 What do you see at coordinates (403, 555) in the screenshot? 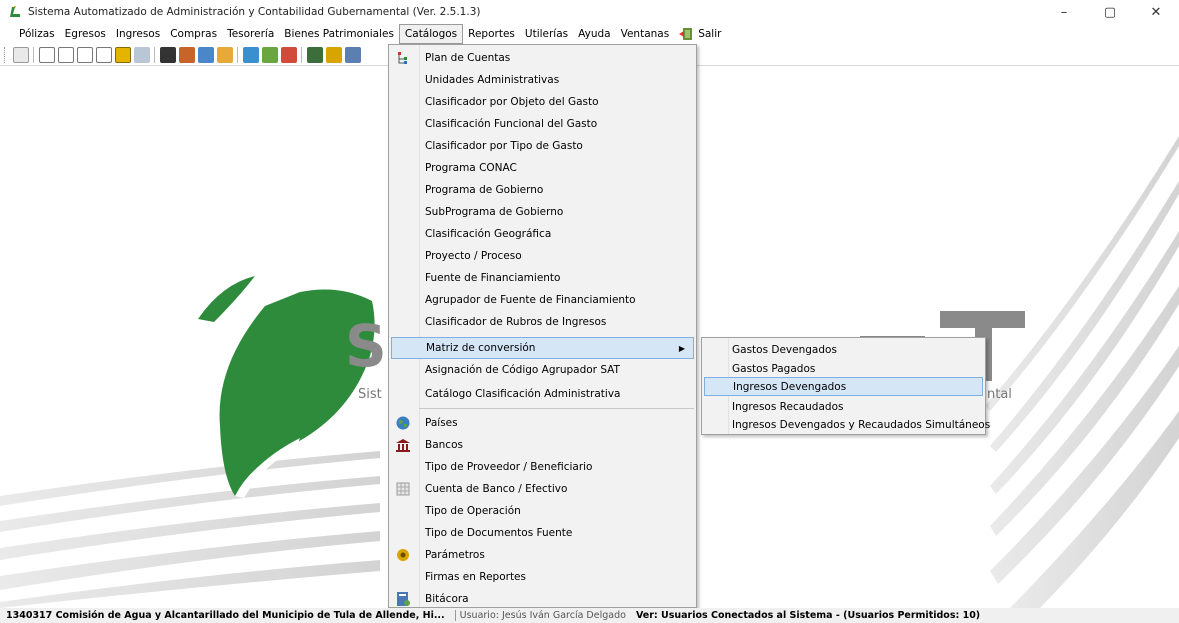
I see `params-icon` at bounding box center [403, 555].